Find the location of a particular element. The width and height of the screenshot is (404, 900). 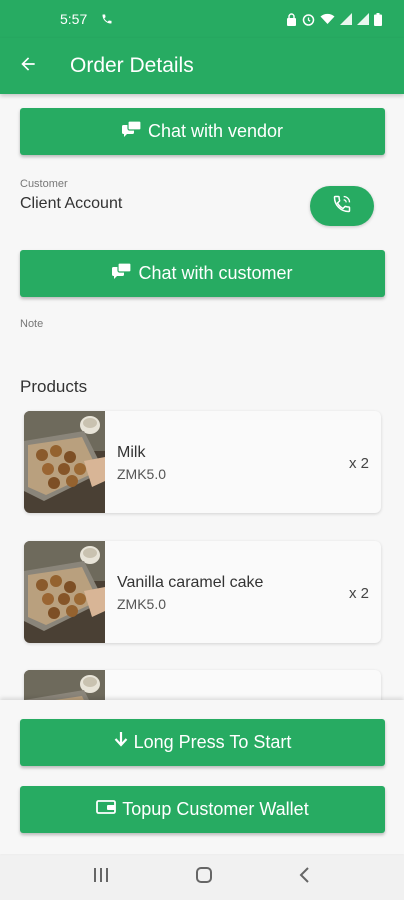

back-nav-button is located at coordinates (305, 877).